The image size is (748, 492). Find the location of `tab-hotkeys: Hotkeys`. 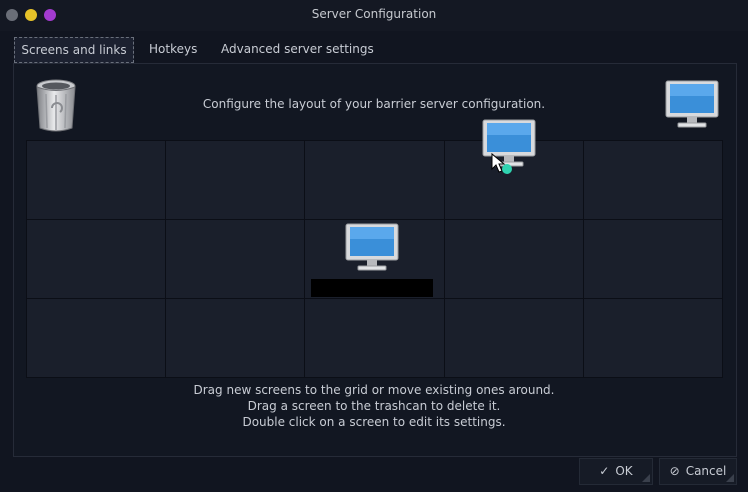

tab-hotkeys: Hotkeys is located at coordinates (173, 49).